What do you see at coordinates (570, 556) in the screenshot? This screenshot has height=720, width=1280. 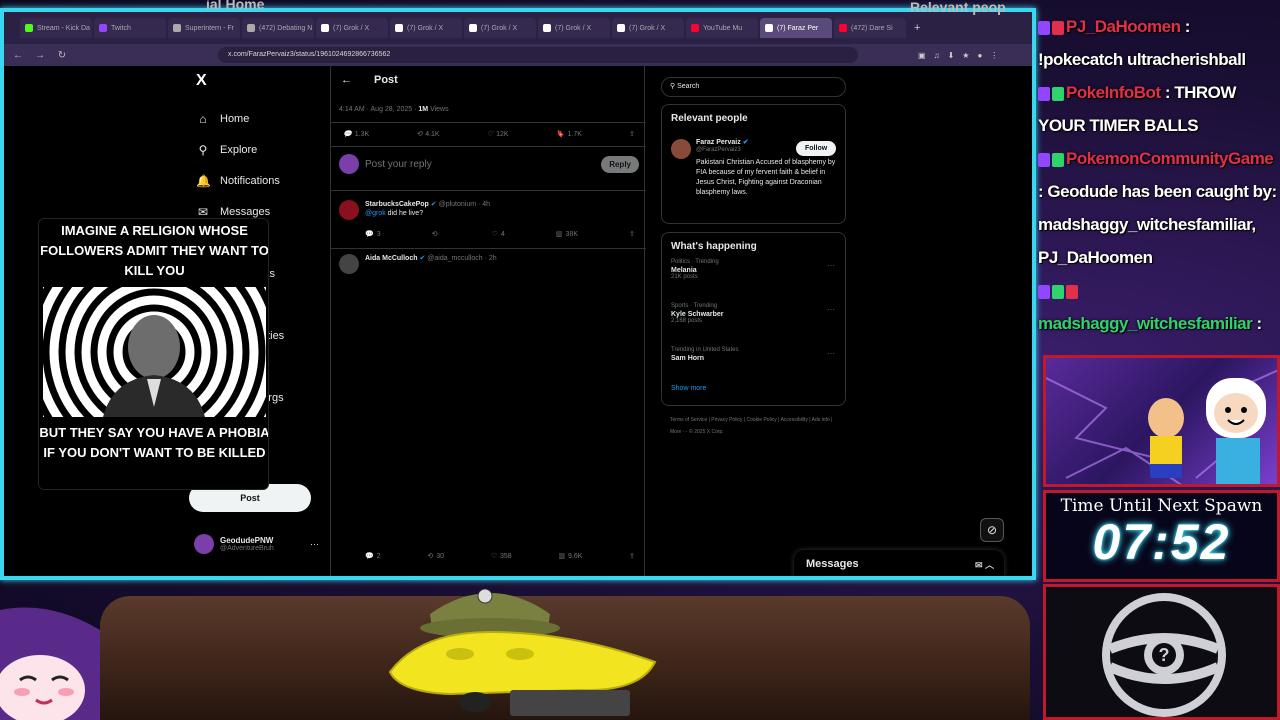 I see `view-count: ▥ 9.6K` at bounding box center [570, 556].